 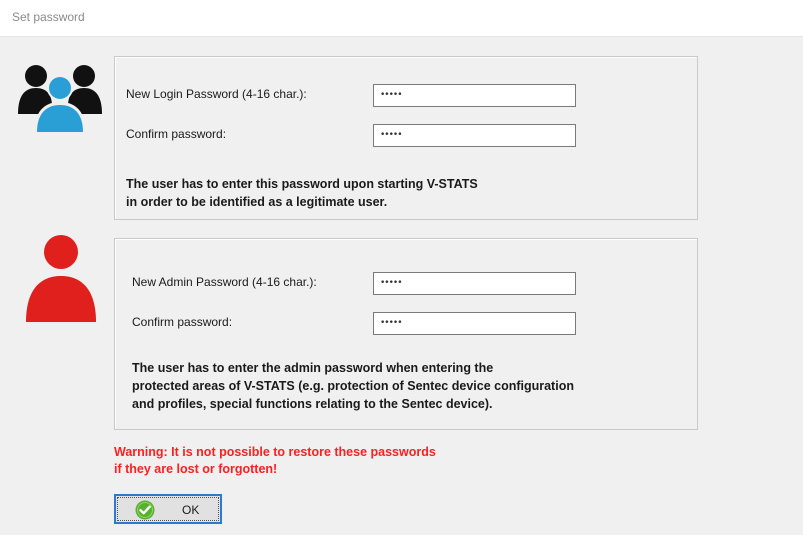 I want to click on check-circle-icon, so click(x=145, y=510).